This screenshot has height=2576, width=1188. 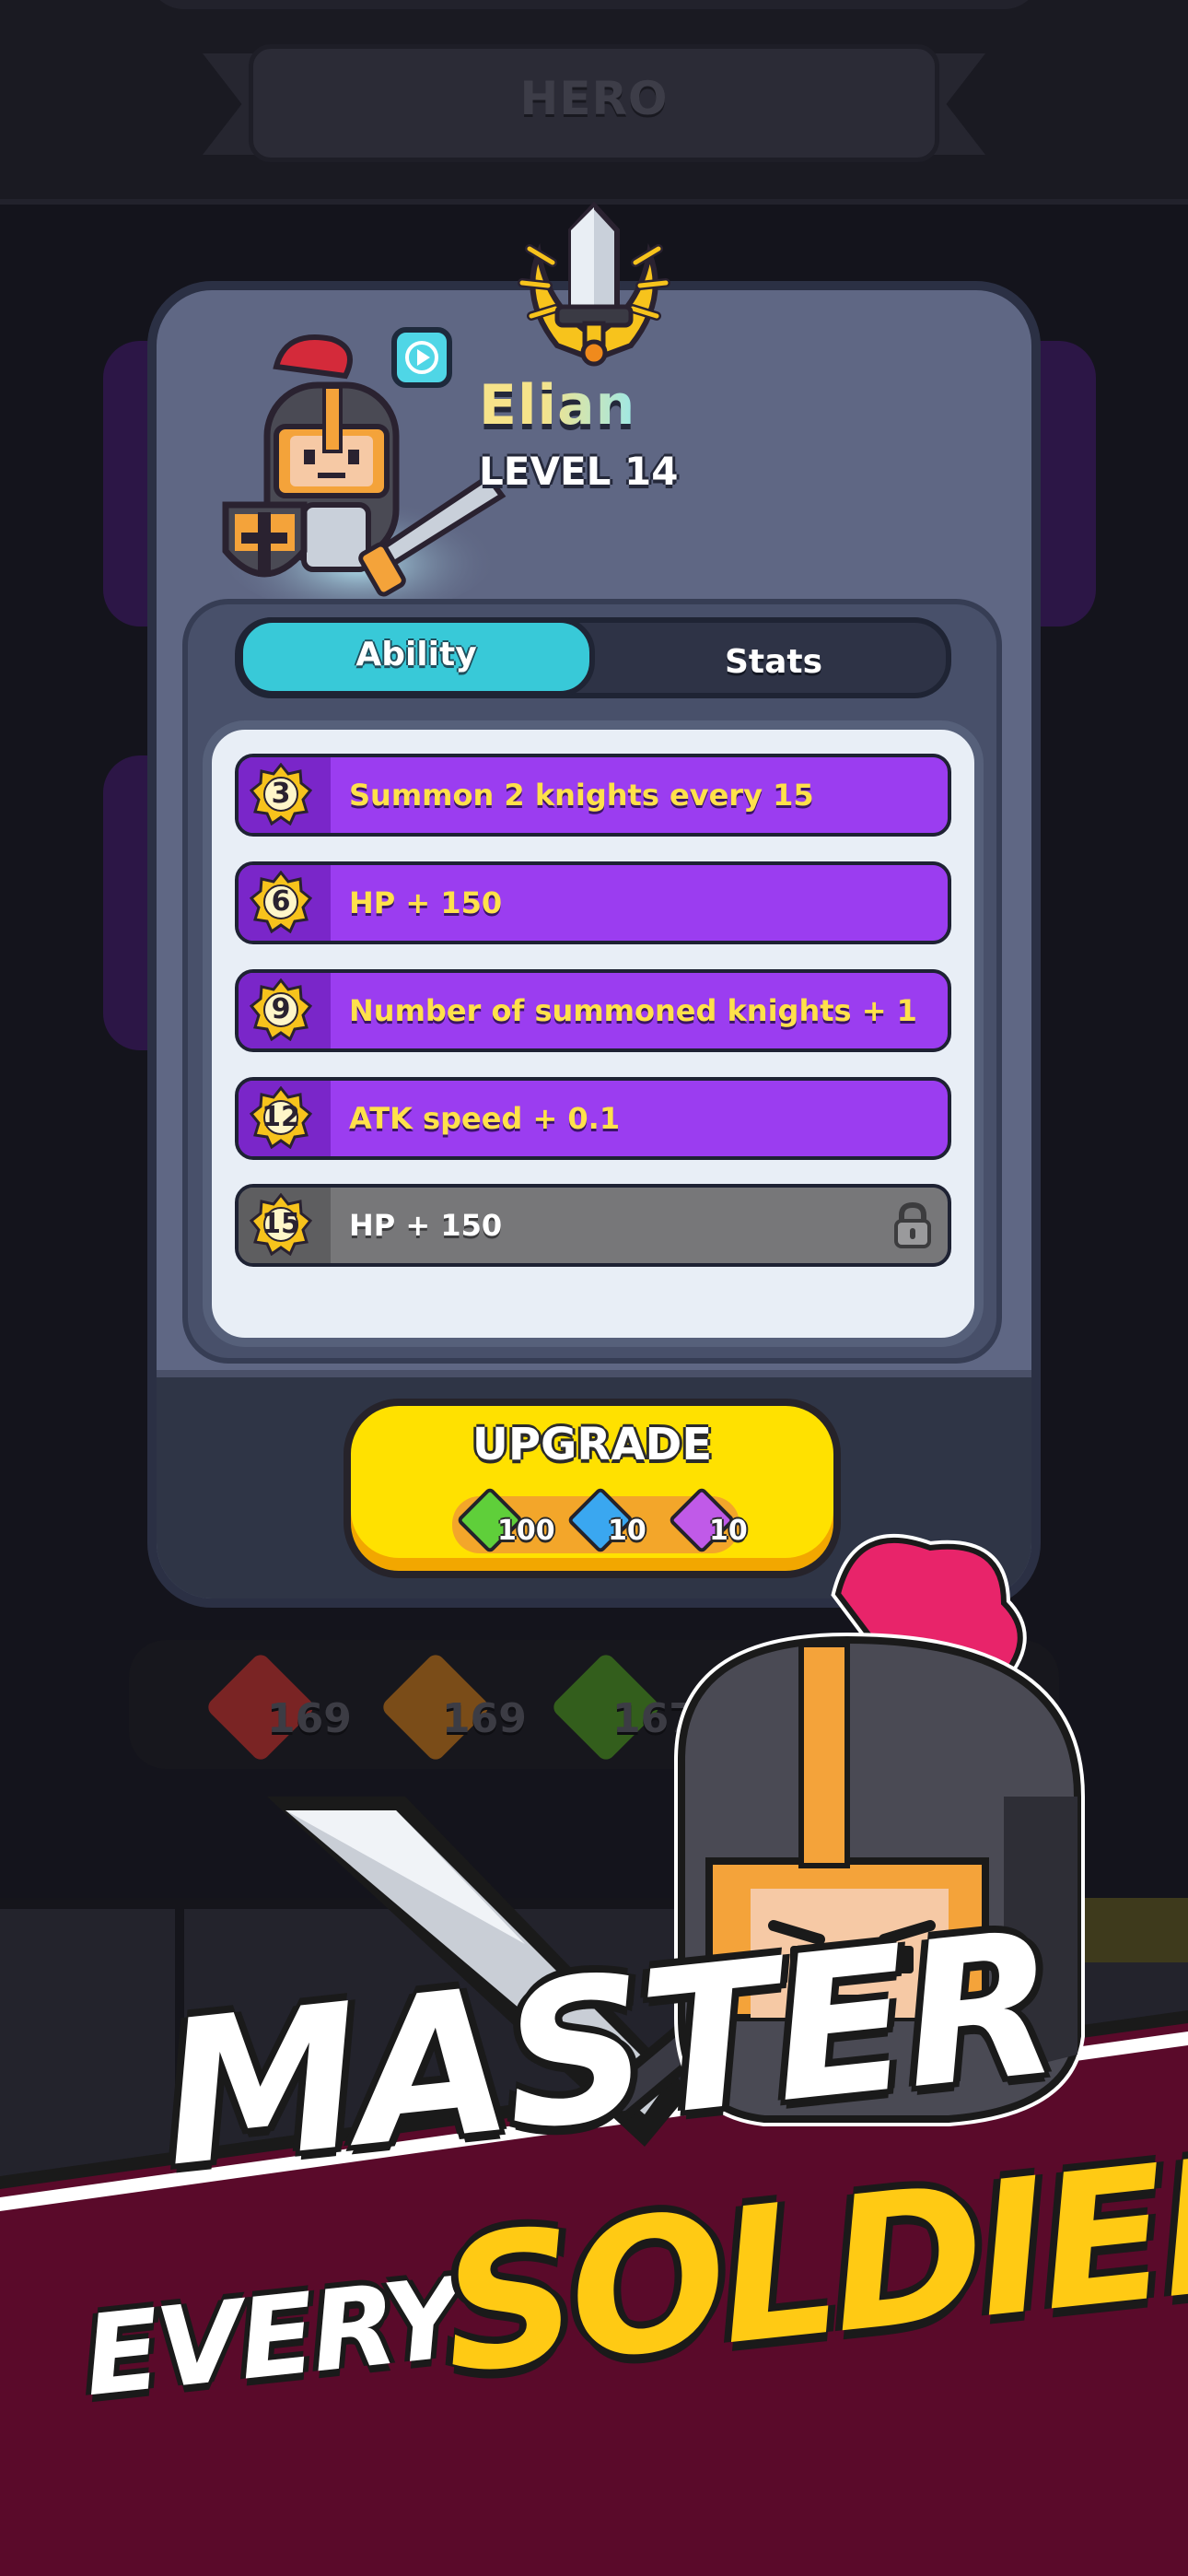 I want to click on tab-ability: Ability, so click(x=416, y=657).